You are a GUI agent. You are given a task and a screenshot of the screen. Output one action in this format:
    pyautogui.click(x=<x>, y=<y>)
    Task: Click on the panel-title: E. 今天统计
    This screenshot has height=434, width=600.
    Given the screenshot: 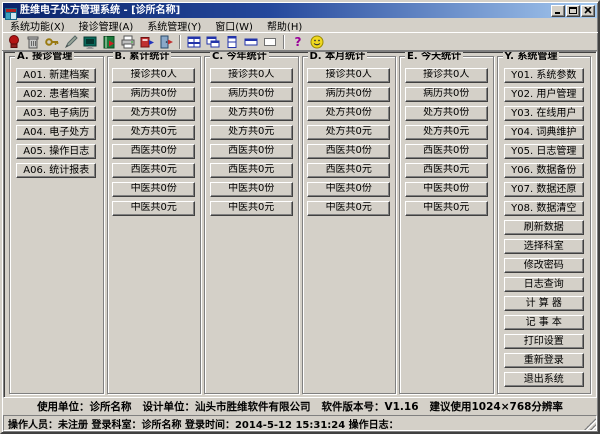 What is the action you would take?
    pyautogui.click(x=434, y=56)
    